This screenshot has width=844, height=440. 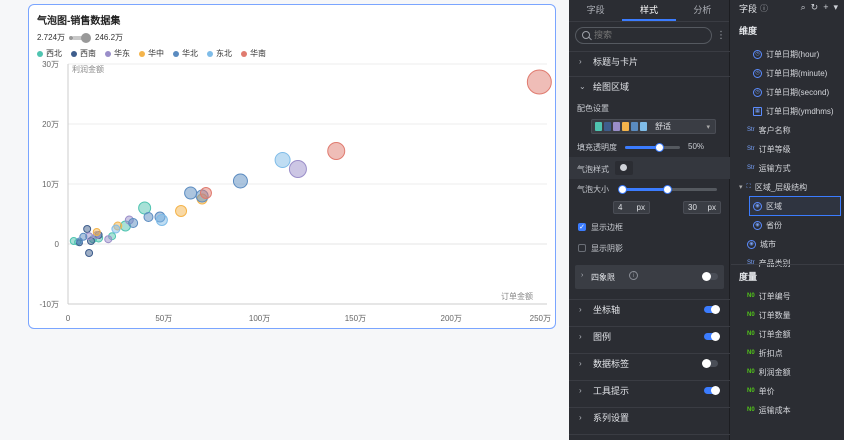 What do you see at coordinates (751, 167) in the screenshot?
I see `text-icon: Str` at bounding box center [751, 167].